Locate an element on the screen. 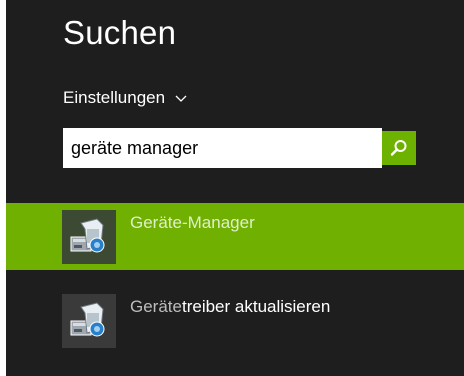 Image resolution: width=464 pixels, height=376 pixels. search-box is located at coordinates (241, 148).